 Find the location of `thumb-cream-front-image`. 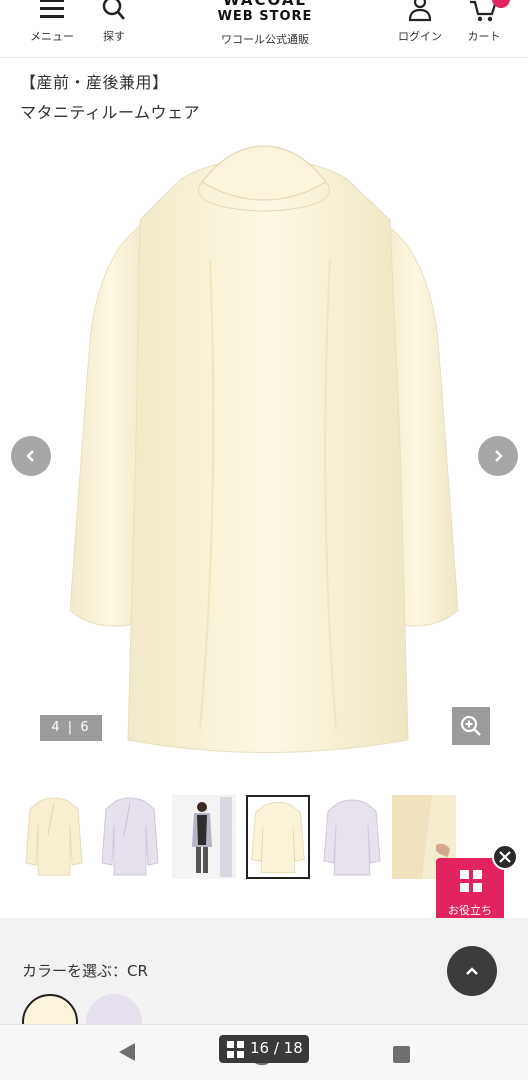

thumb-cream-front-image is located at coordinates (54, 836).